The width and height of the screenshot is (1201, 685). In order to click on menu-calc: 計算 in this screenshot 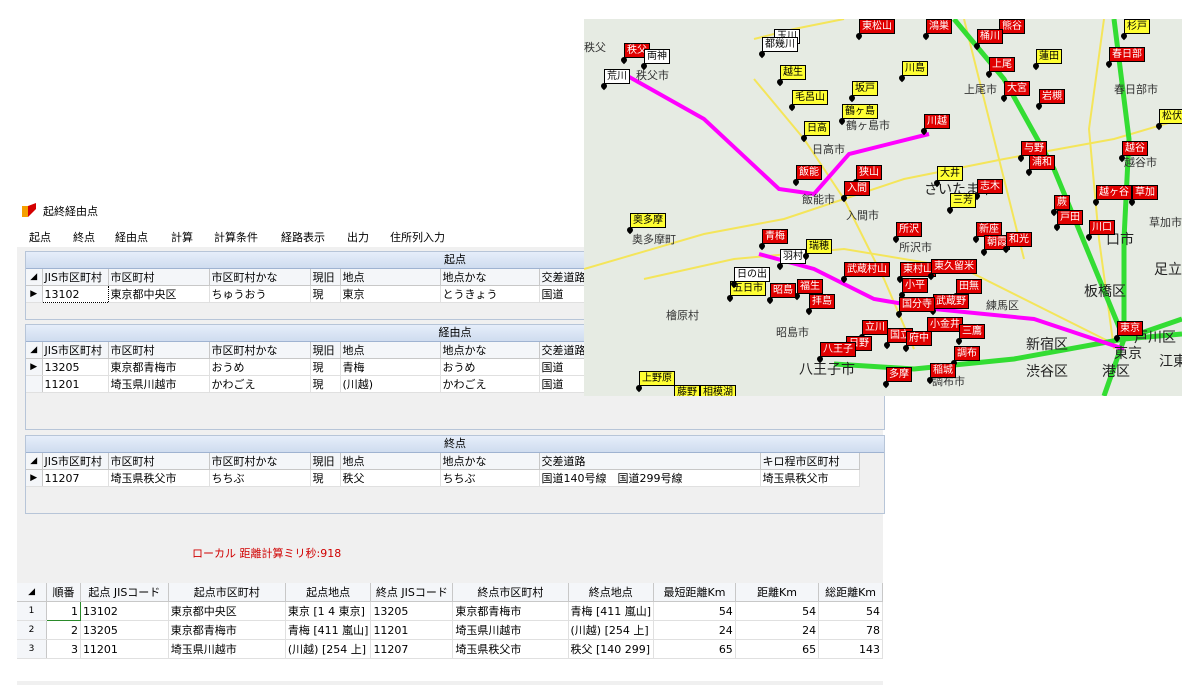, I will do `click(182, 237)`.